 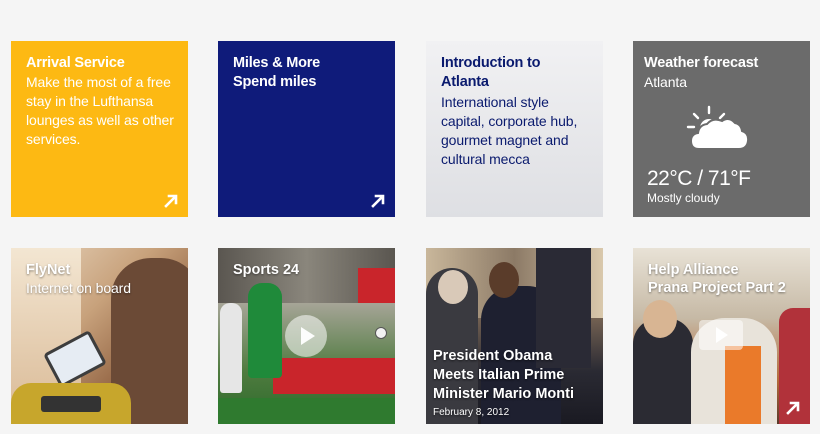 What do you see at coordinates (306, 129) in the screenshot?
I see `miles-and-more-tile: Miles & More Spend miles` at bounding box center [306, 129].